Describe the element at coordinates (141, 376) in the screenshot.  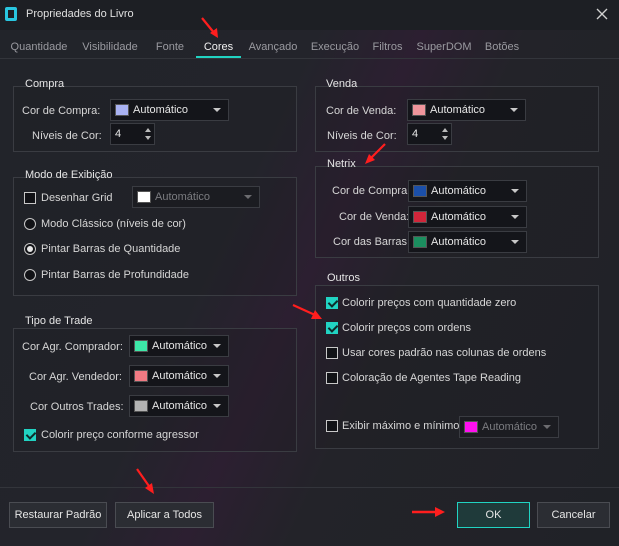
I see `seller-color-swatch` at that location.